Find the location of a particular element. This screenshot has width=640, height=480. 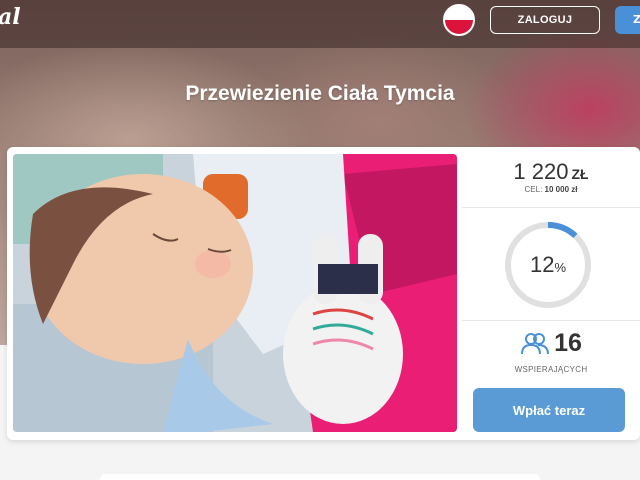

supporters-number: 16 is located at coordinates (568, 343).